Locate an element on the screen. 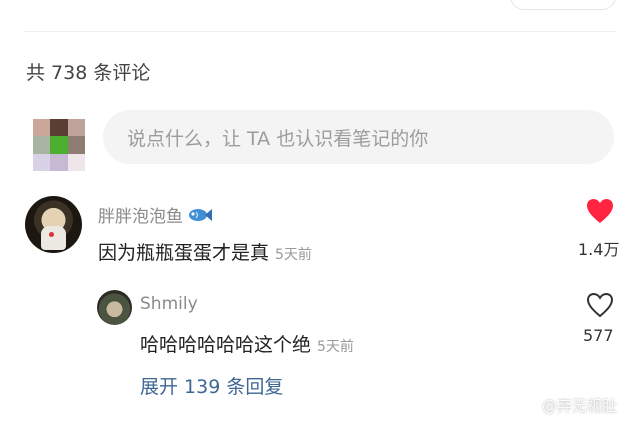 This screenshot has height=427, width=640. like-count: 1.4万 is located at coordinates (599, 249).